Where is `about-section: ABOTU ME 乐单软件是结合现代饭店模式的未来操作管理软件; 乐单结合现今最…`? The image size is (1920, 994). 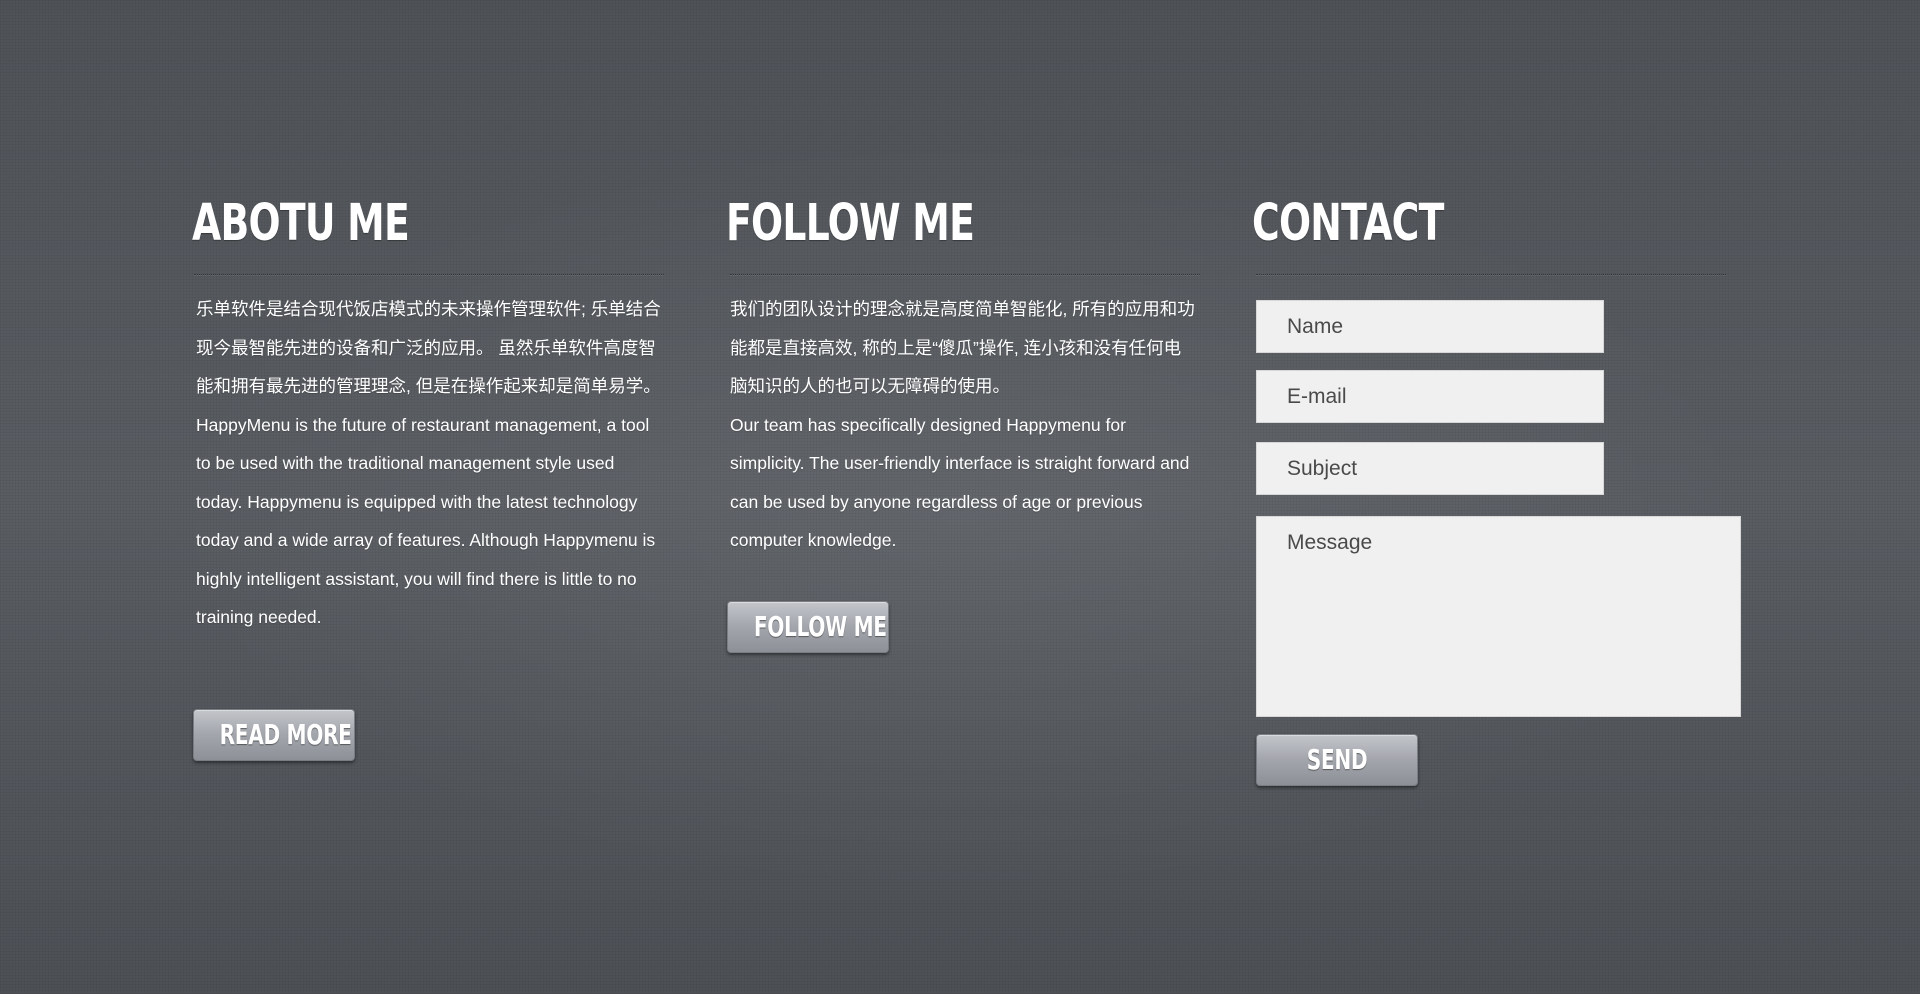
about-section: ABOTU ME 乐单软件是结合现代饭店模式的未来操作管理软件; 乐单结合现今最… is located at coordinates (428, 414).